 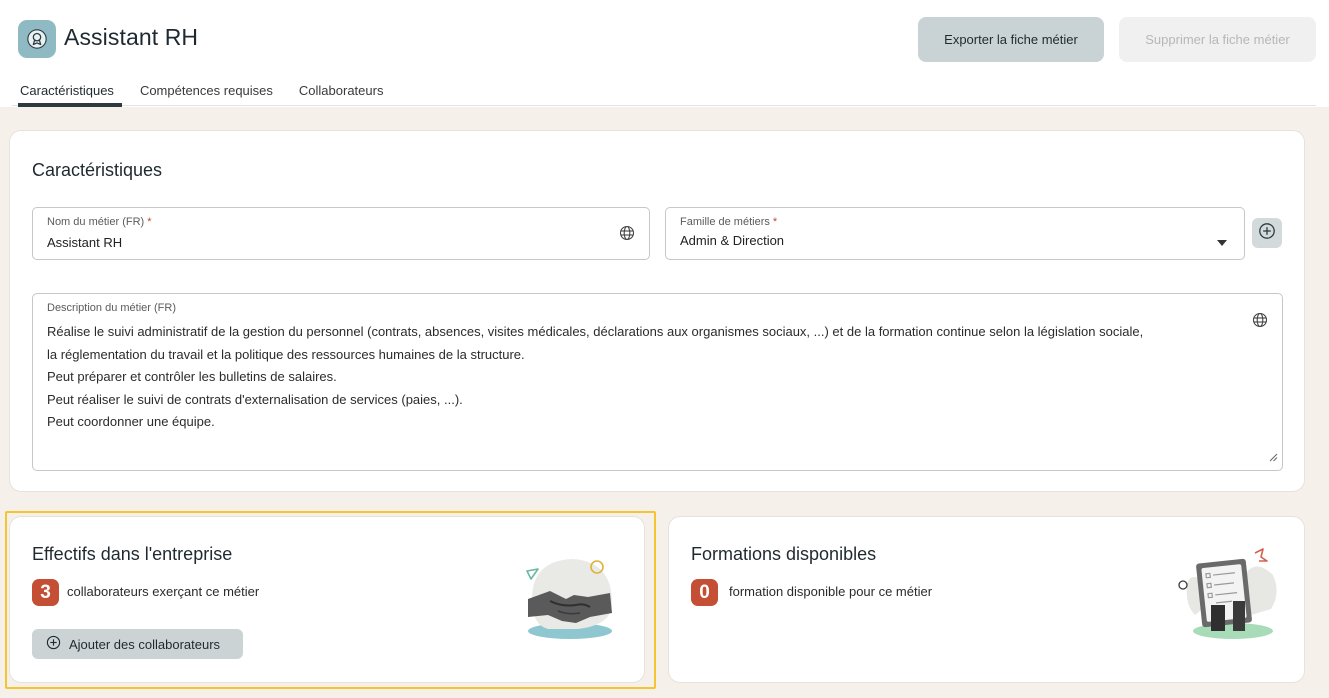 I want to click on job-family-label: Famille de métiers *, so click(x=729, y=222).